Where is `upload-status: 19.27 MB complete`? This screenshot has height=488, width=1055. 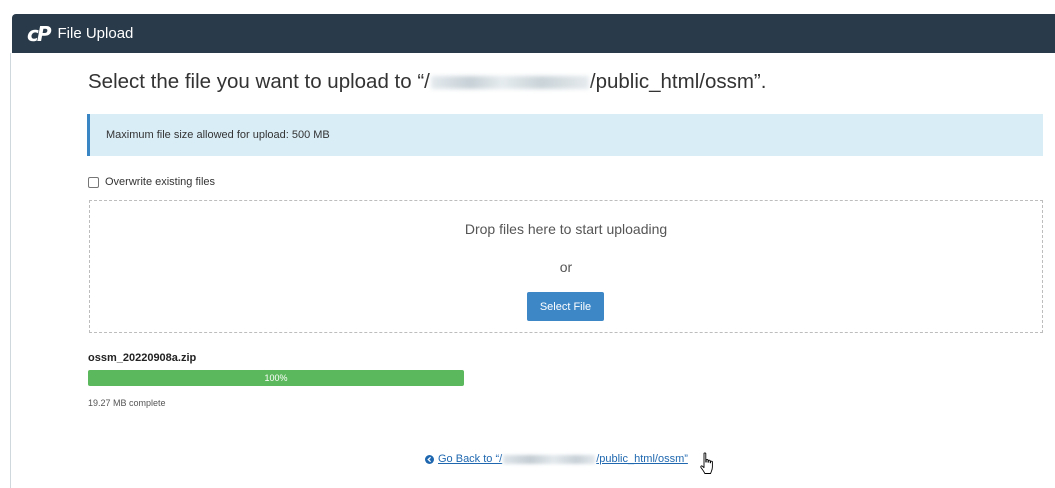
upload-status: 19.27 MB complete is located at coordinates (127, 403).